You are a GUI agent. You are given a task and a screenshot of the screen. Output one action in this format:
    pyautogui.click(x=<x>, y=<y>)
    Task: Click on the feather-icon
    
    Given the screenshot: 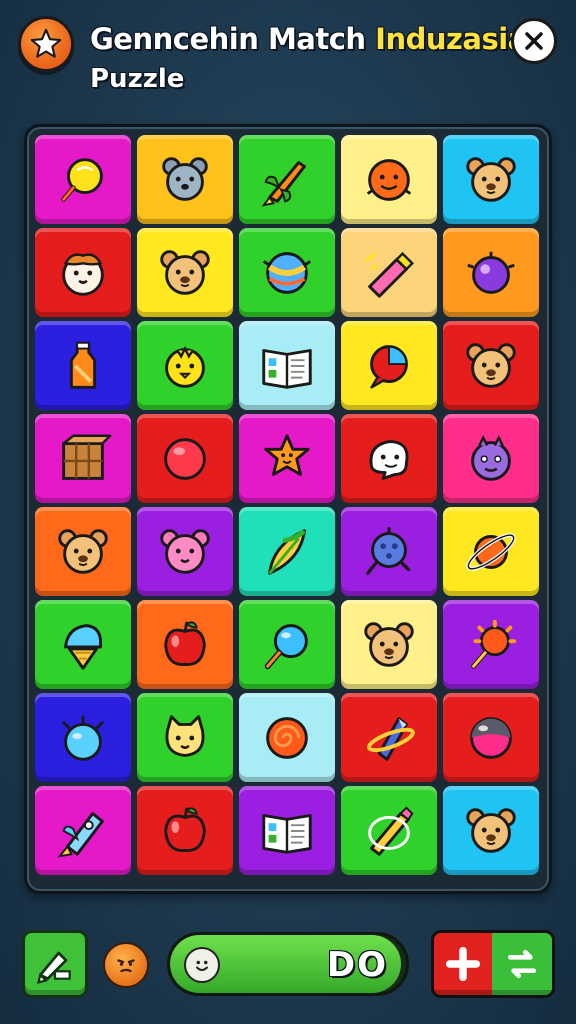 What is the action you would take?
    pyautogui.click(x=287, y=551)
    